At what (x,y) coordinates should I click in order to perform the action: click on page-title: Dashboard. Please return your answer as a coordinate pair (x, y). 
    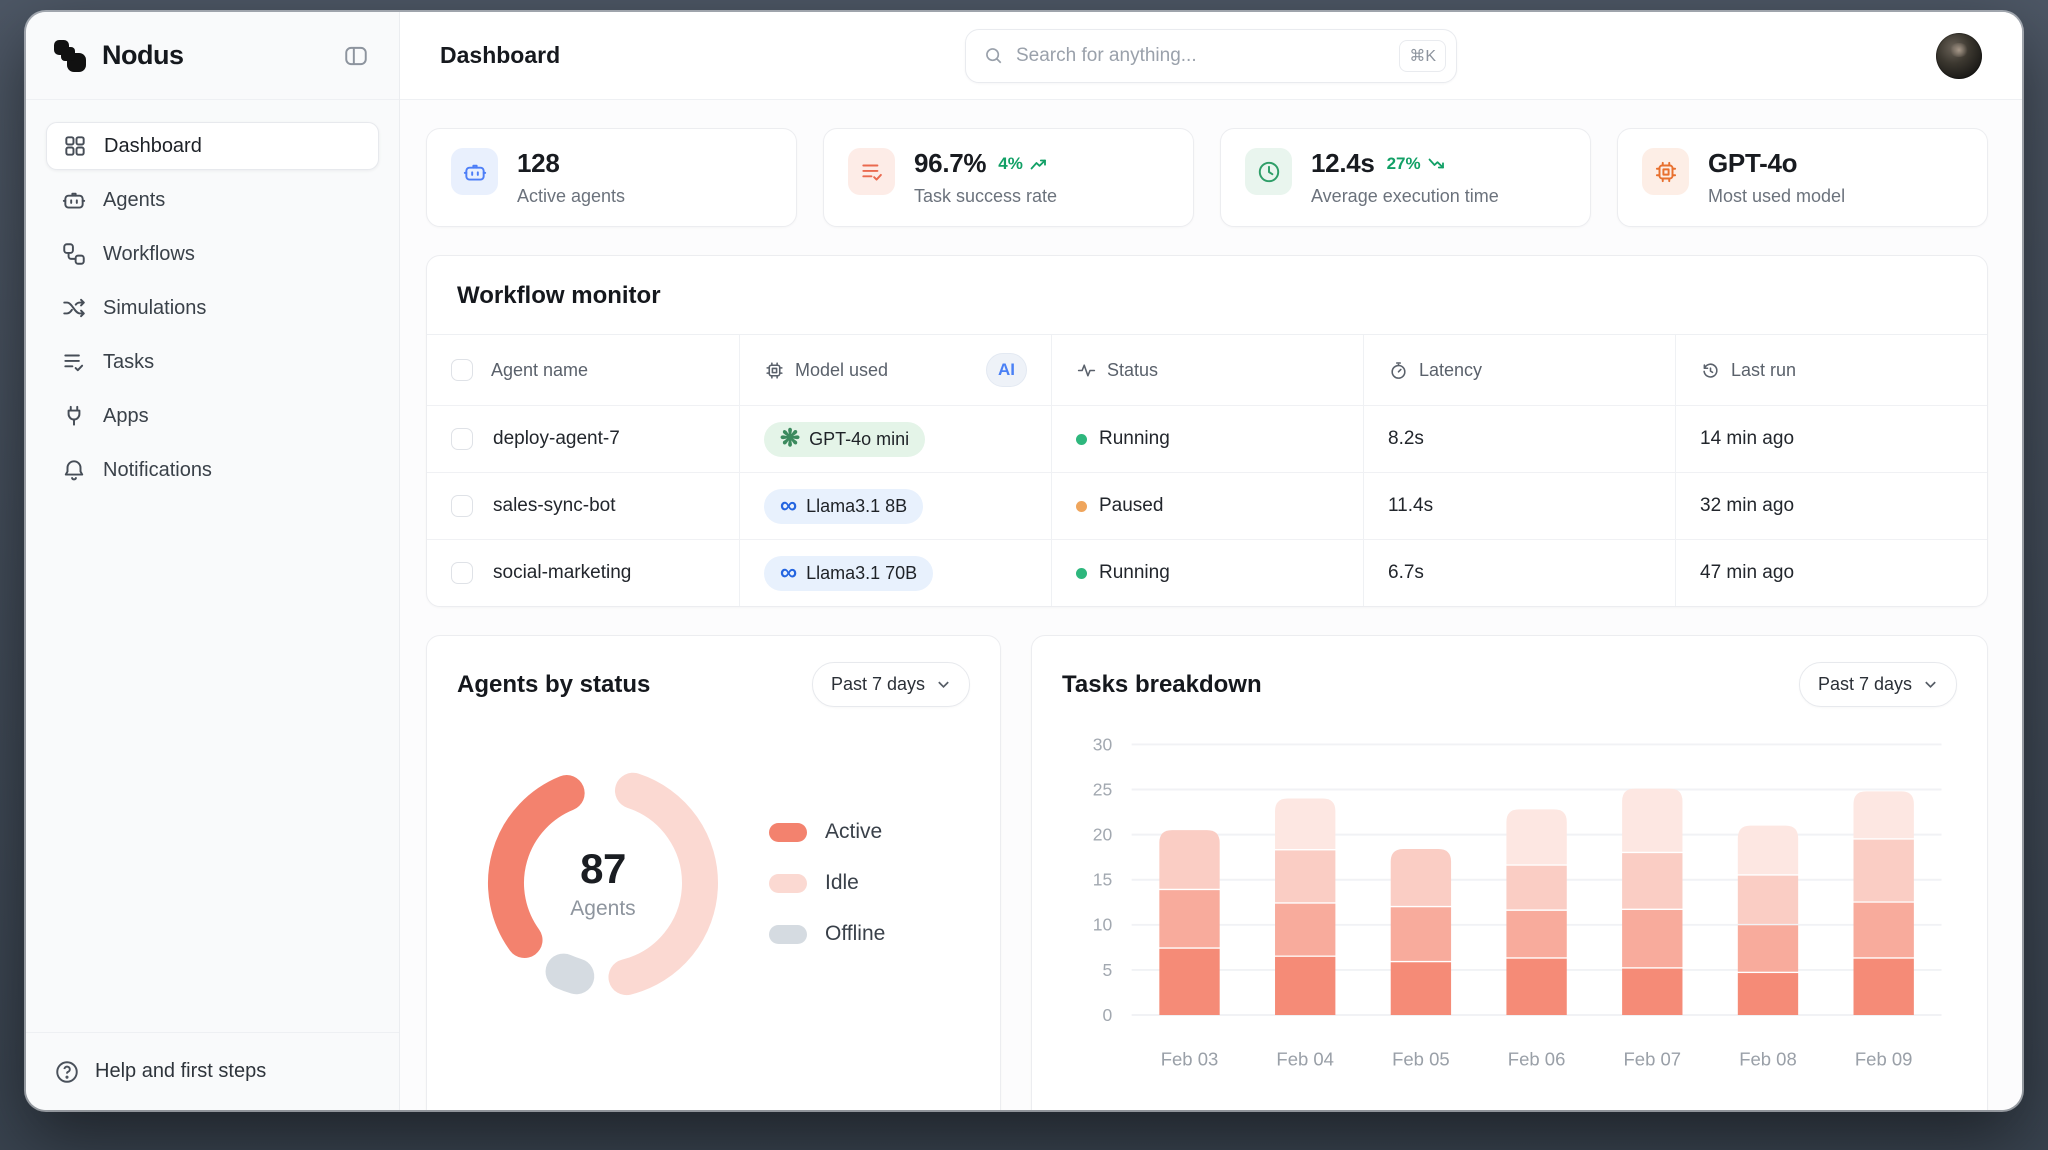
    Looking at the image, I should click on (500, 55).